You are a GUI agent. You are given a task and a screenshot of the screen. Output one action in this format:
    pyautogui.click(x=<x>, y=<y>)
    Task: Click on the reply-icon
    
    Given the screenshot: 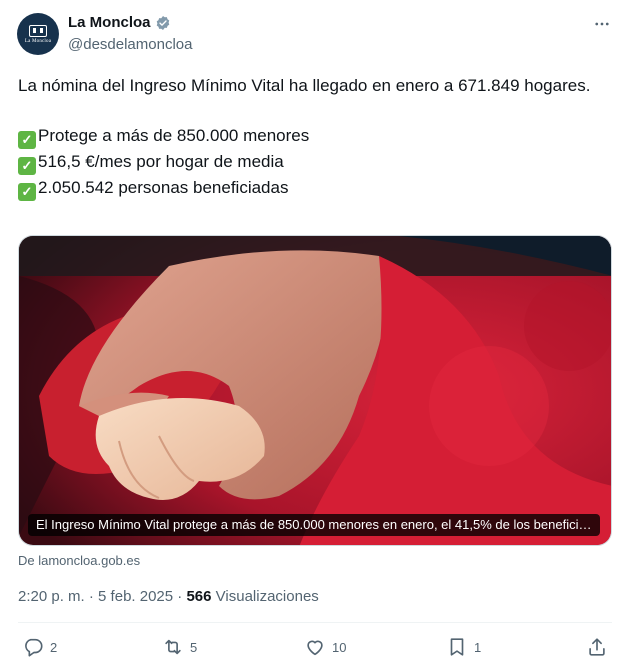 What is the action you would take?
    pyautogui.click(x=34, y=647)
    